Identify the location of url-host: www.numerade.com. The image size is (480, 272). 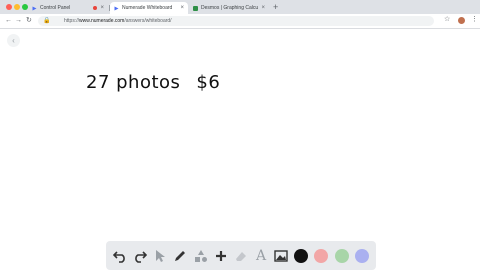
(102, 21).